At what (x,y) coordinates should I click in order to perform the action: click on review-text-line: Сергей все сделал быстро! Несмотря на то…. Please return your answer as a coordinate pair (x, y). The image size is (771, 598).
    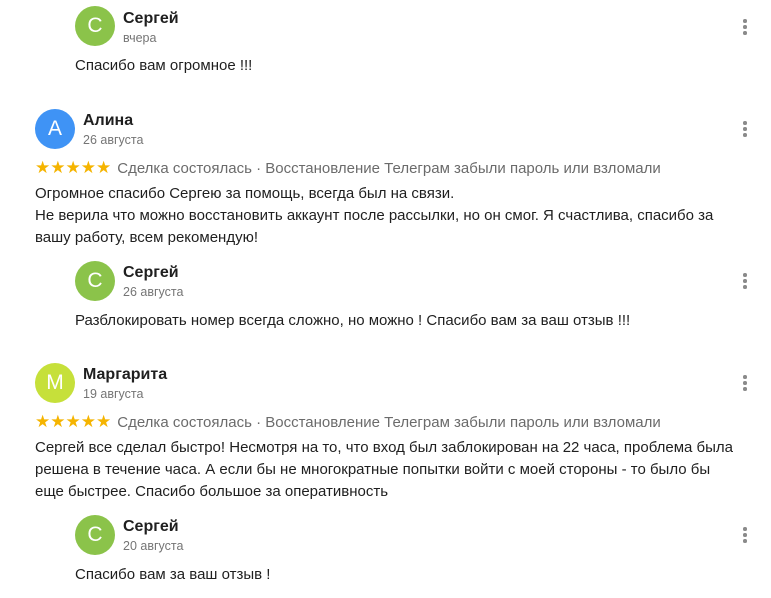
    Looking at the image, I should click on (384, 447).